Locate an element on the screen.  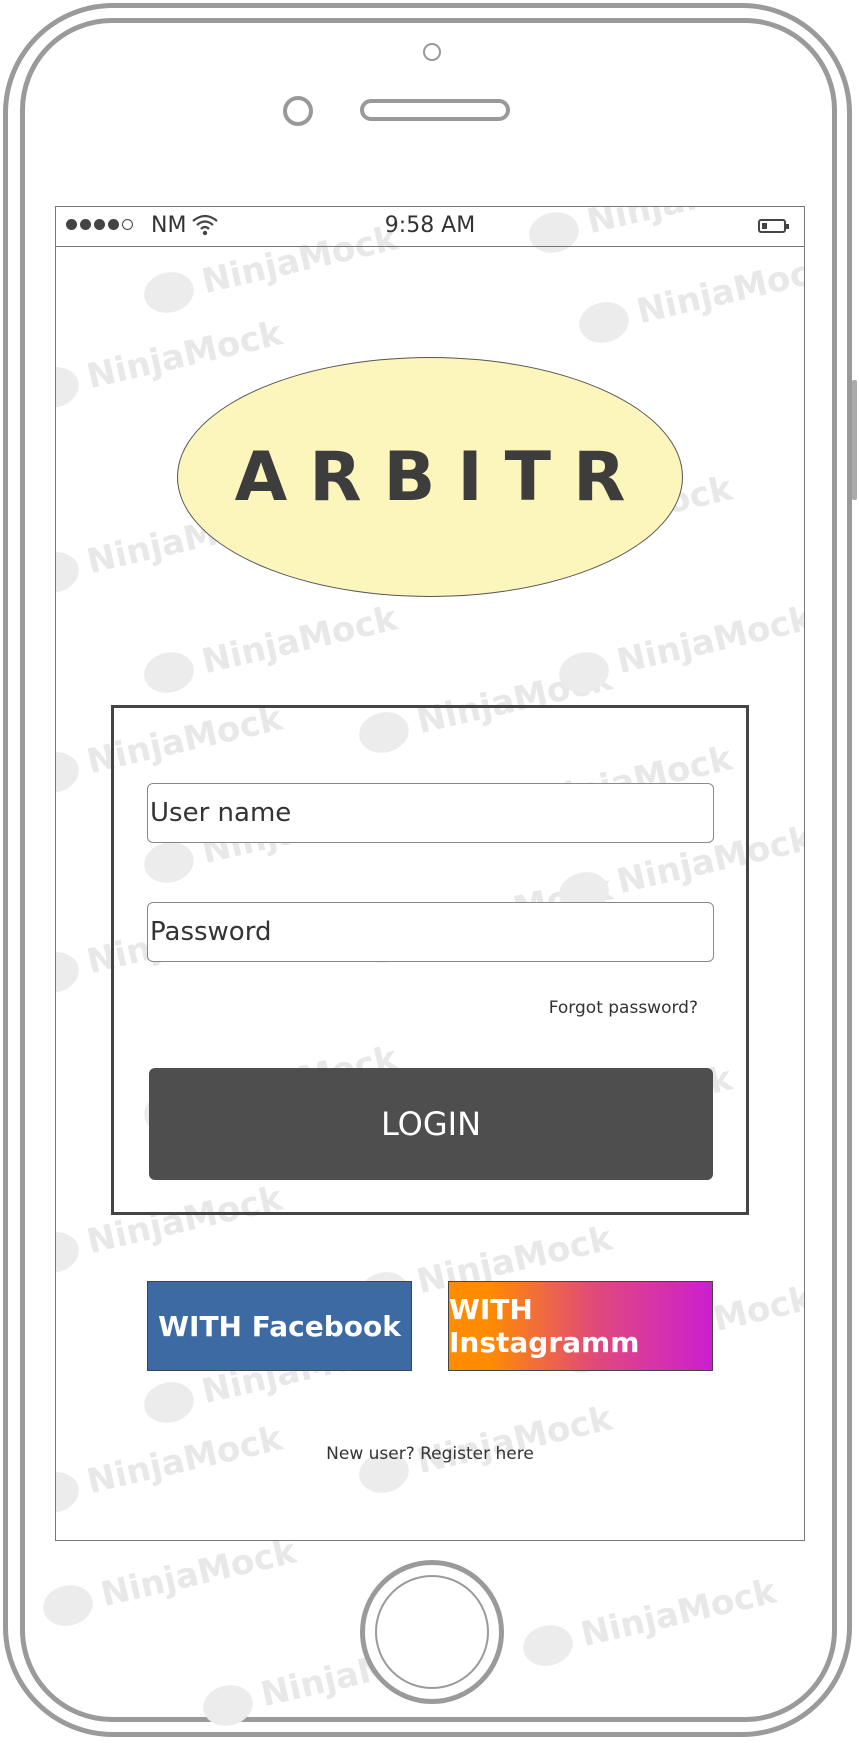
home-button-ring is located at coordinates (432, 1632).